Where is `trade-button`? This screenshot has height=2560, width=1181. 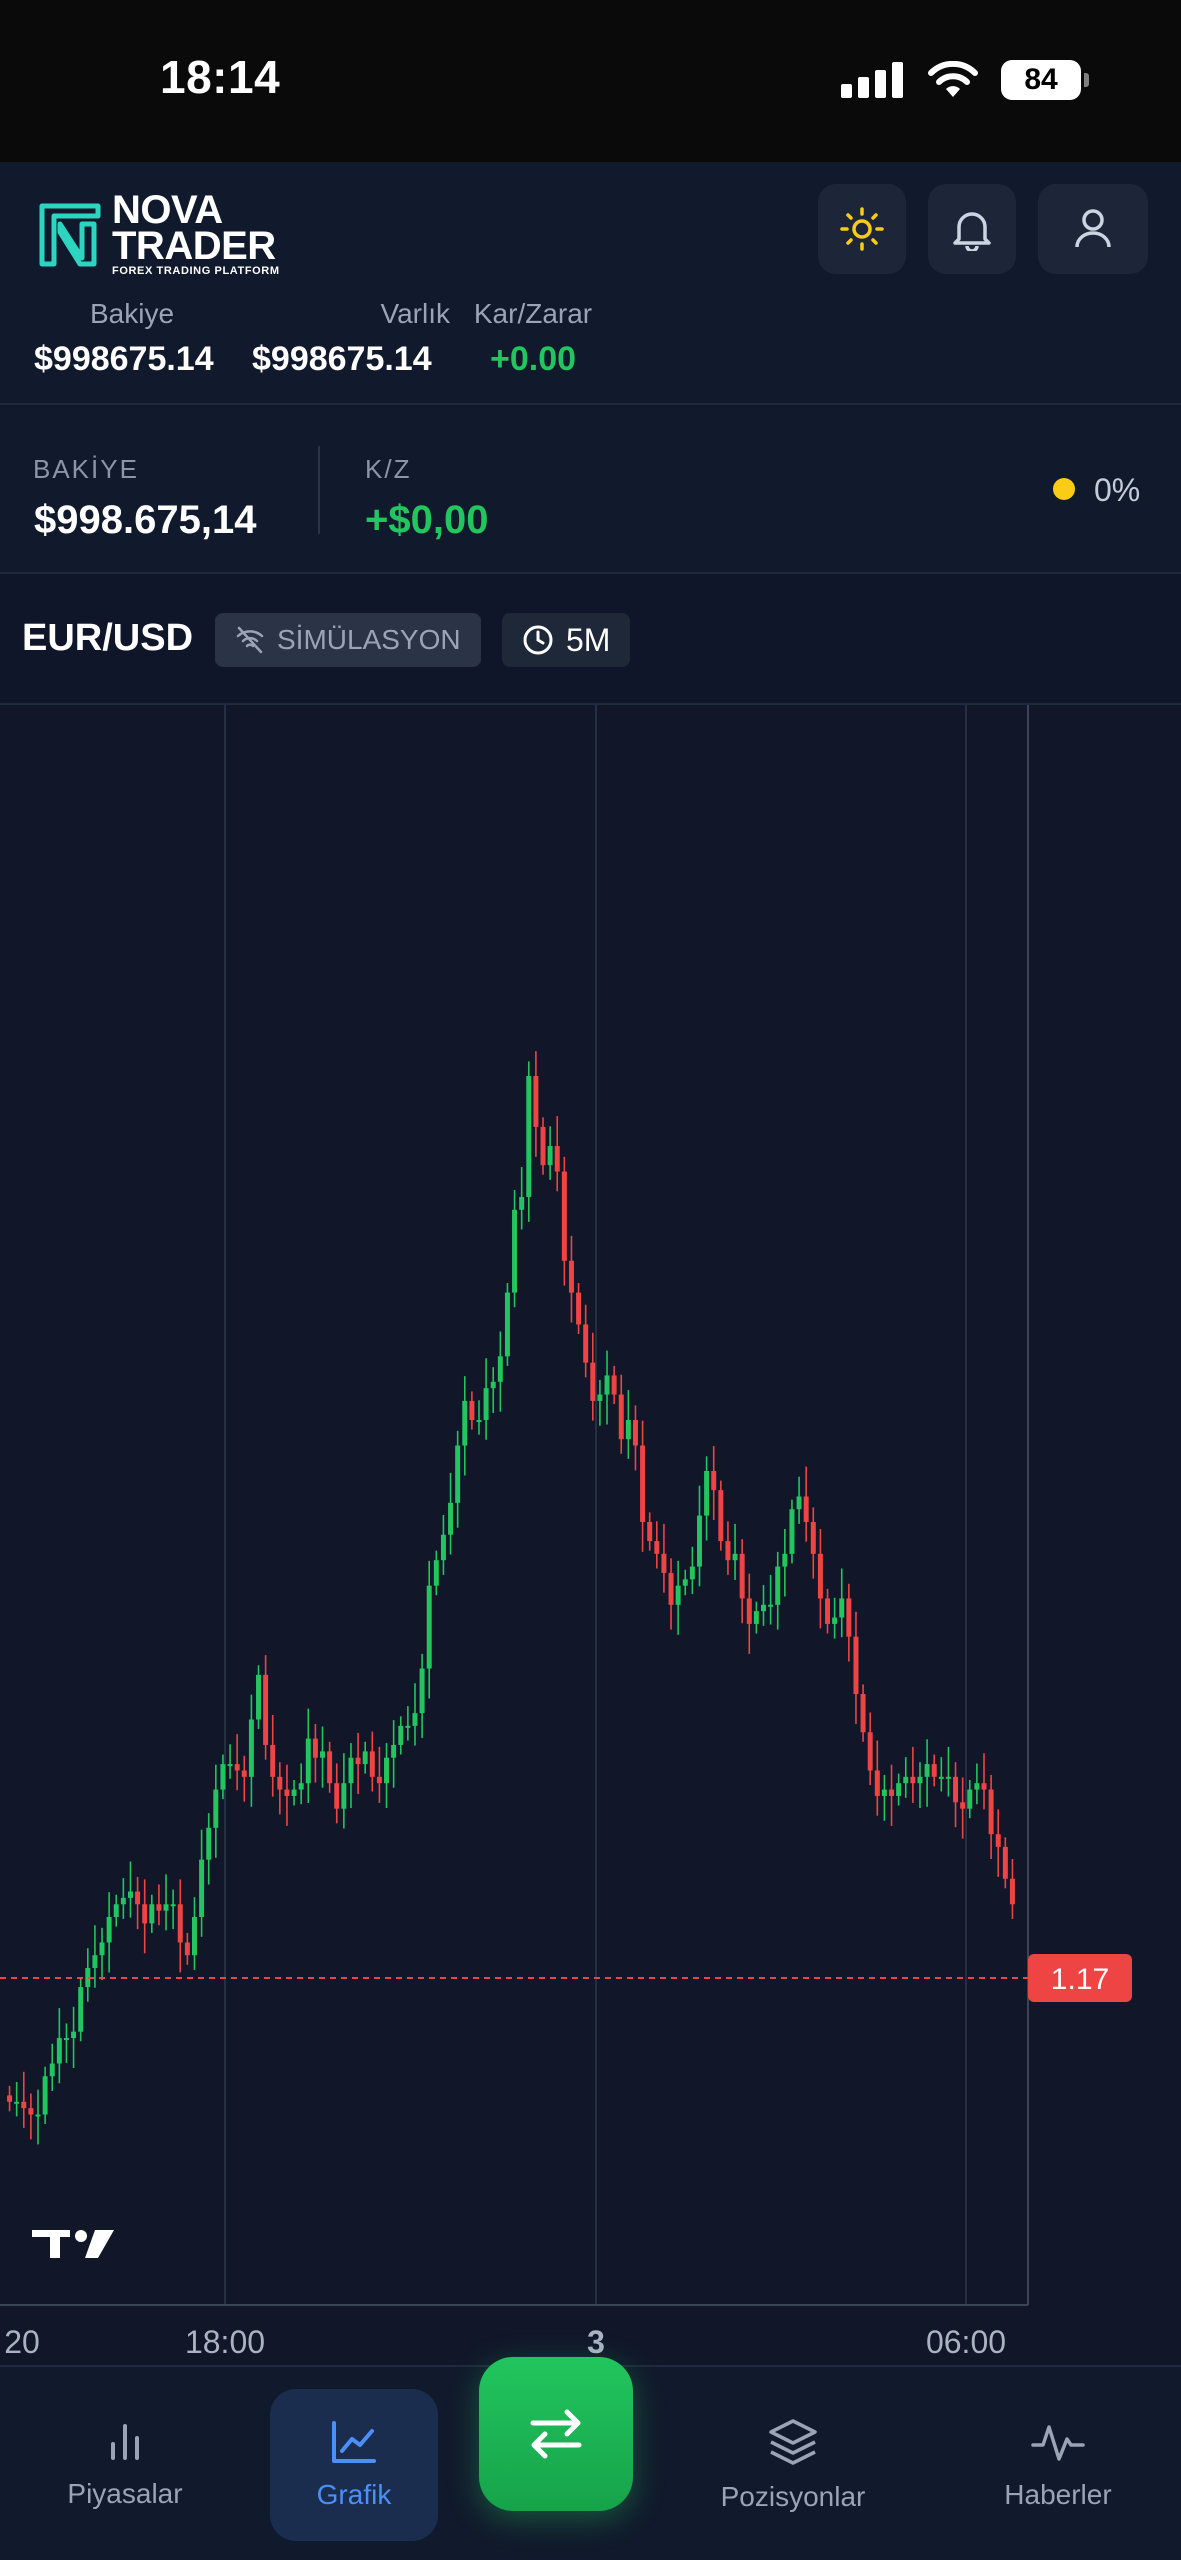 trade-button is located at coordinates (556, 2434).